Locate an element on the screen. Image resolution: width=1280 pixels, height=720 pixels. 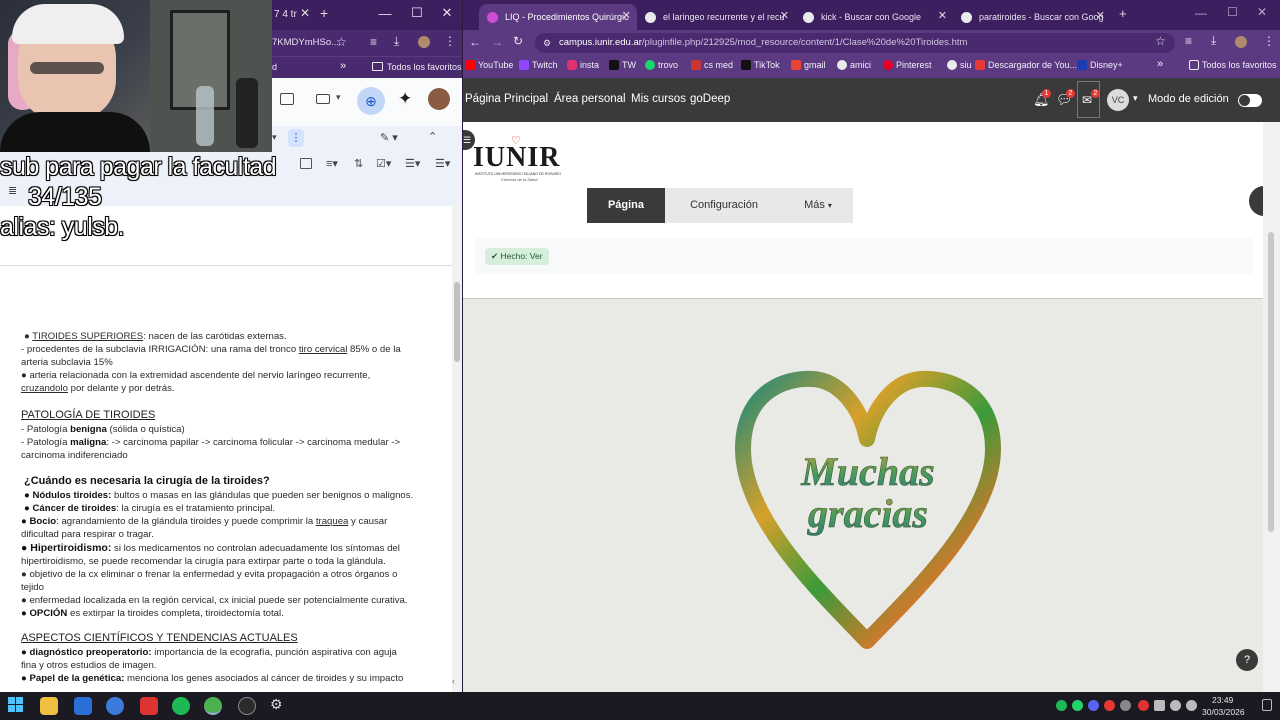
obs-icon is located at coordinates (247, 706).